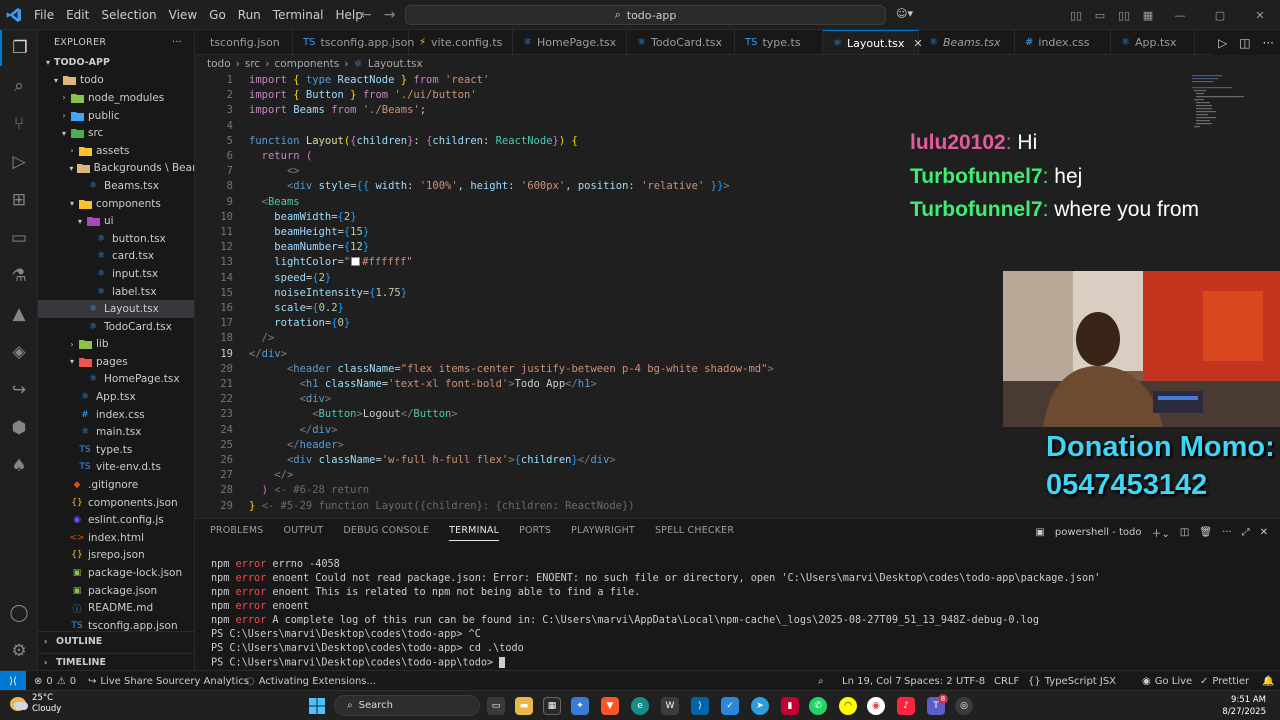 The image size is (1280, 720). What do you see at coordinates (19, 314) in the screenshot?
I see `deploy-icon: ▲` at bounding box center [19, 314].